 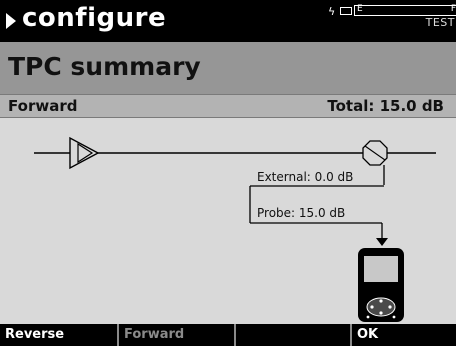 What do you see at coordinates (301, 213) in the screenshot?
I see `probe-label: Probe: 15.0 dB` at bounding box center [301, 213].